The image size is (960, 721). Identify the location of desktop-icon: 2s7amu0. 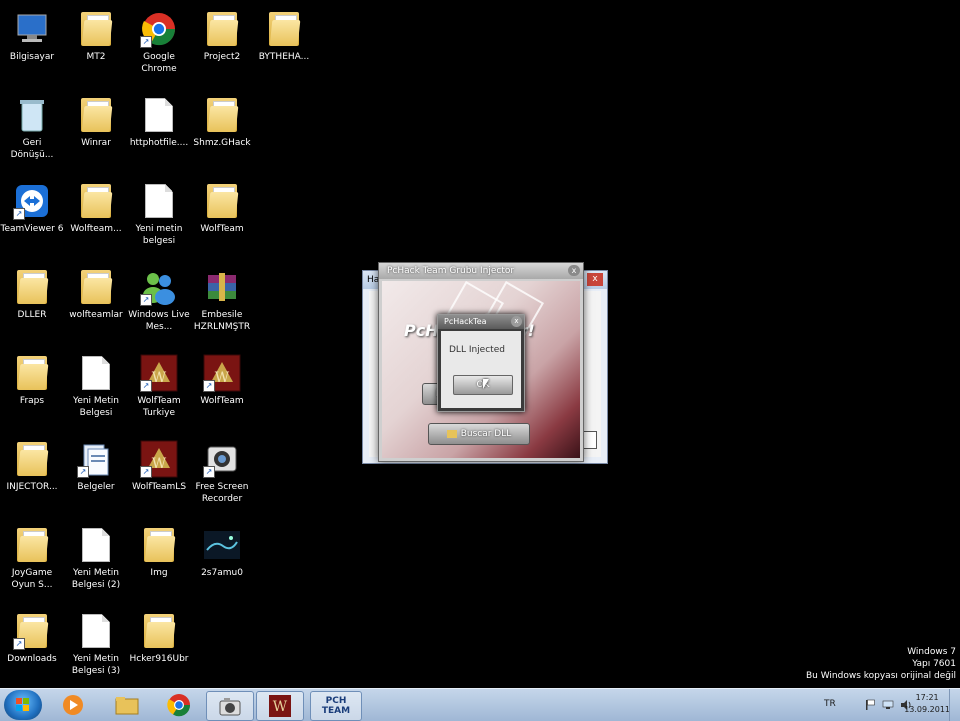
(222, 563).